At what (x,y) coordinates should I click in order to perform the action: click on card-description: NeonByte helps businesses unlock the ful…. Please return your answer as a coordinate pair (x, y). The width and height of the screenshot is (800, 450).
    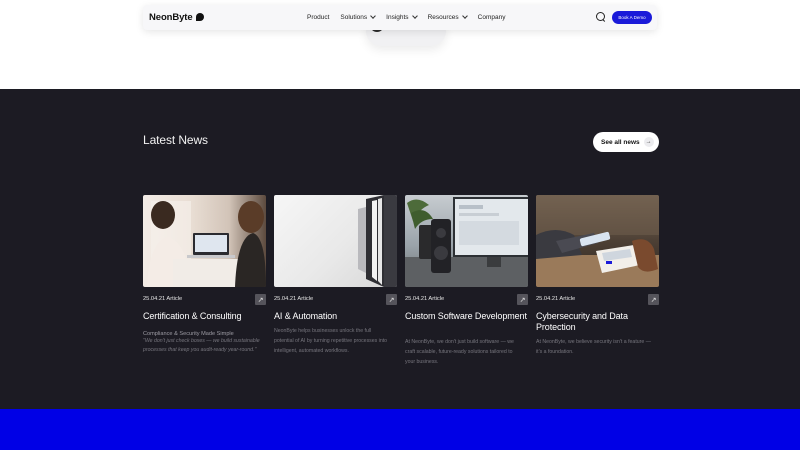
    Looking at the image, I should click on (331, 341).